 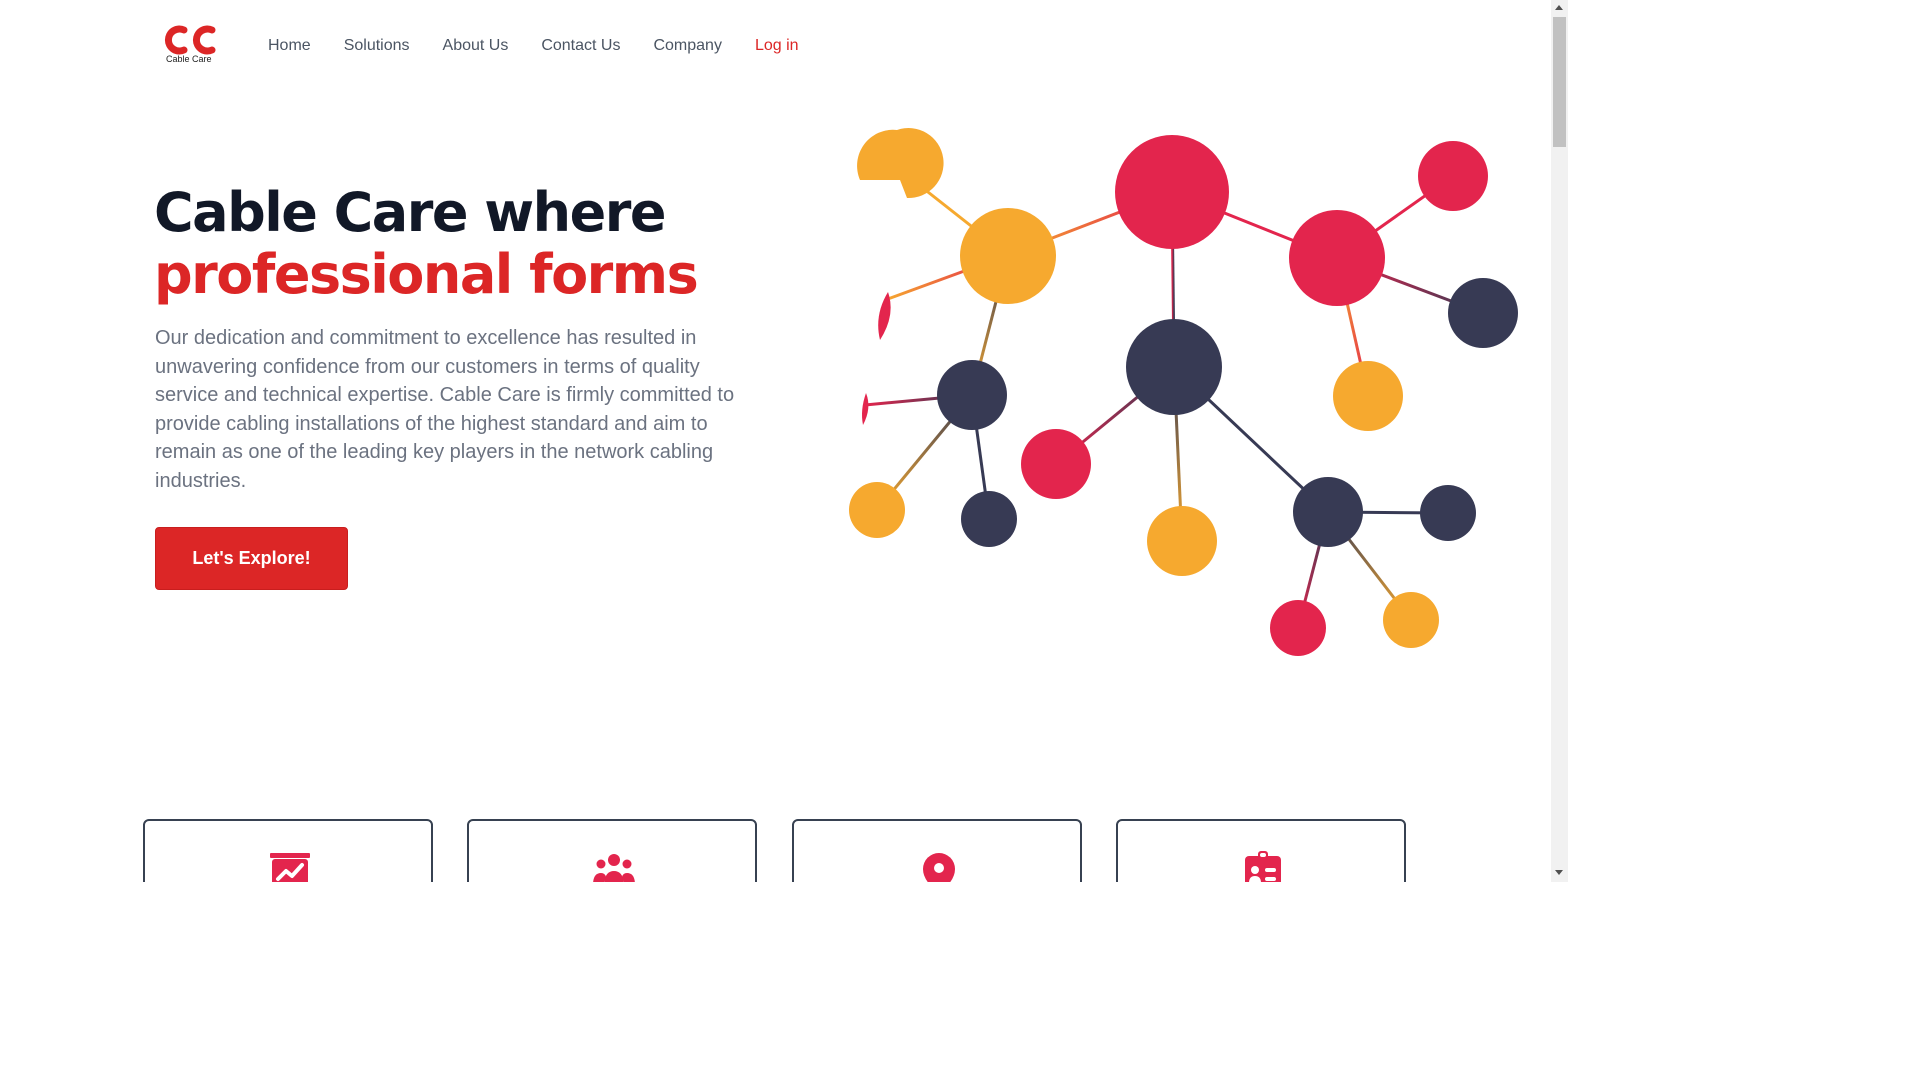 I want to click on hero-title-line-2: professional forms, so click(x=426, y=274).